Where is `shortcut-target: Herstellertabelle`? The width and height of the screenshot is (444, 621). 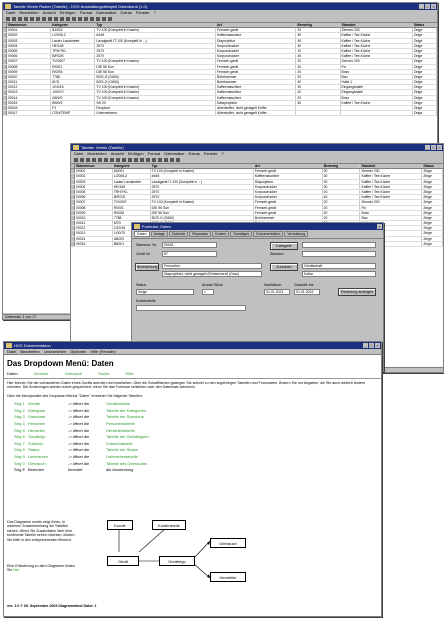 shortcut-target: Herstellertabelle is located at coordinates (120, 431).